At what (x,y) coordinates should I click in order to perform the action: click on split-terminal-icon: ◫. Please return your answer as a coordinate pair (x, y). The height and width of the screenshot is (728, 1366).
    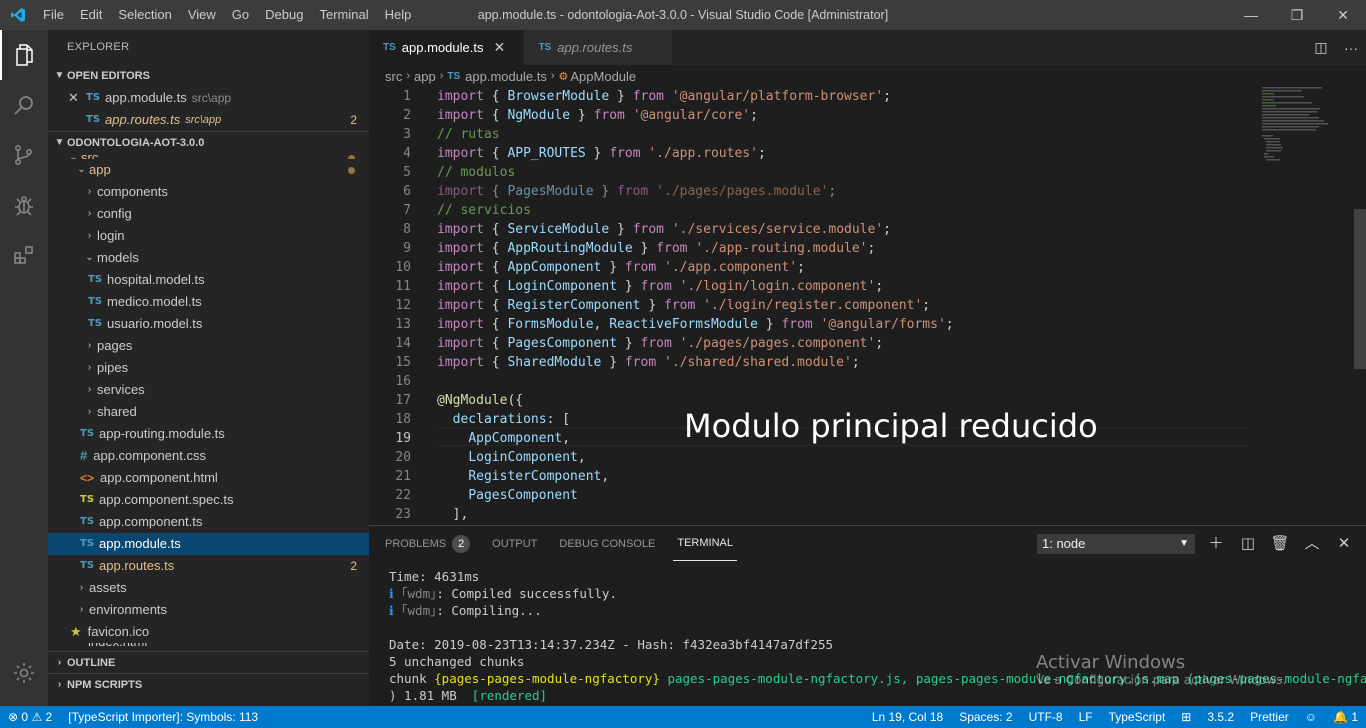
    Looking at the image, I should click on (1248, 544).